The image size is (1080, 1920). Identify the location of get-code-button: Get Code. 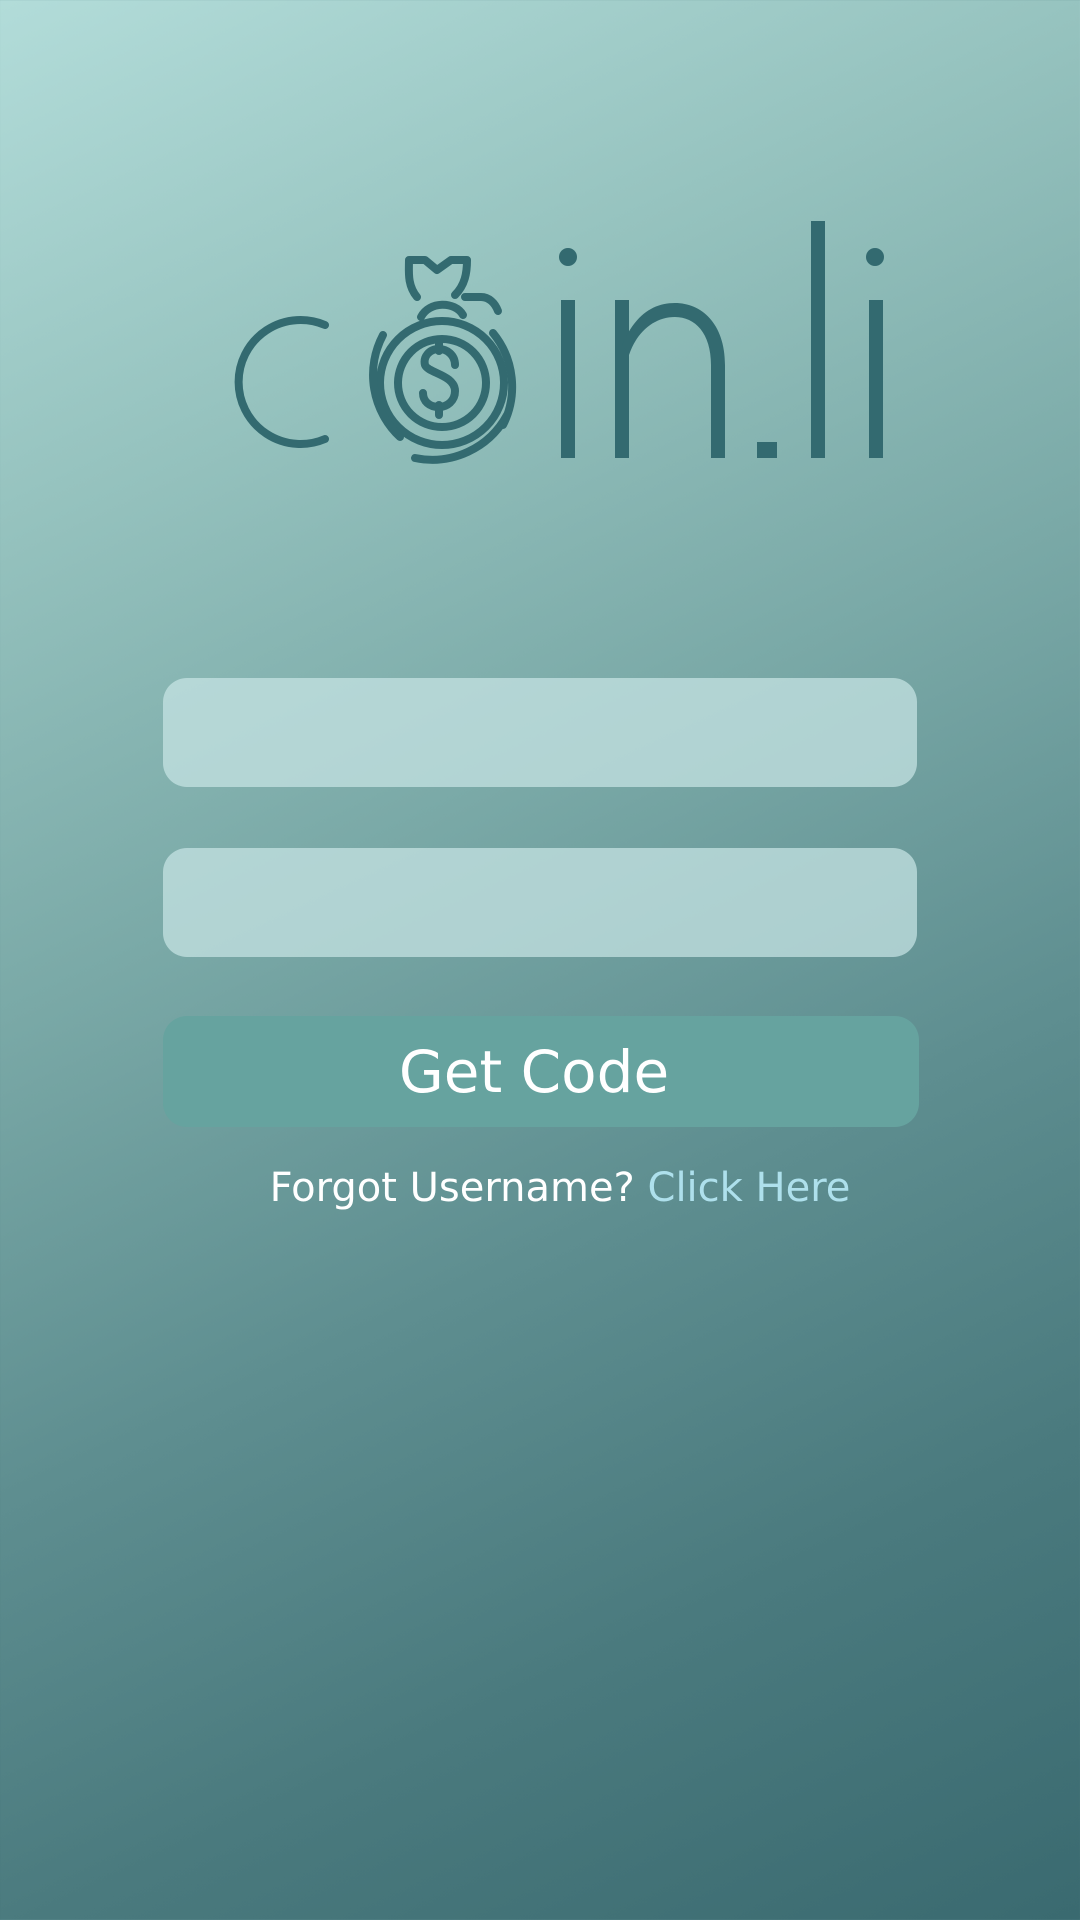
(541, 1071).